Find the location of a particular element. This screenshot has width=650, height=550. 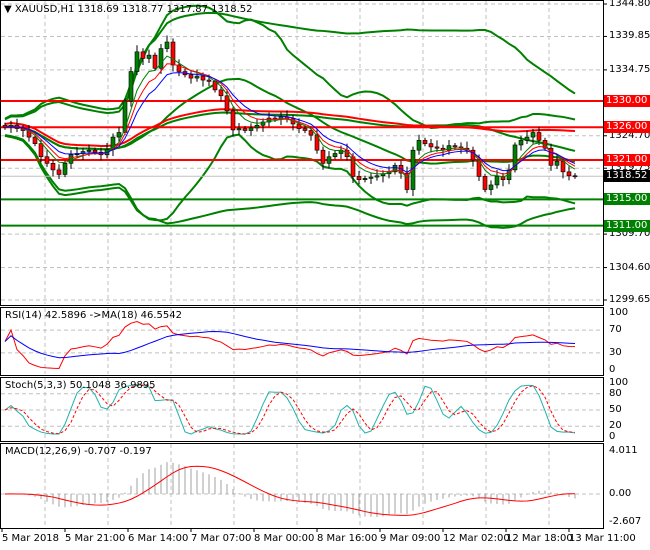

level-price-tag: 1326.00 is located at coordinates (627, 127).